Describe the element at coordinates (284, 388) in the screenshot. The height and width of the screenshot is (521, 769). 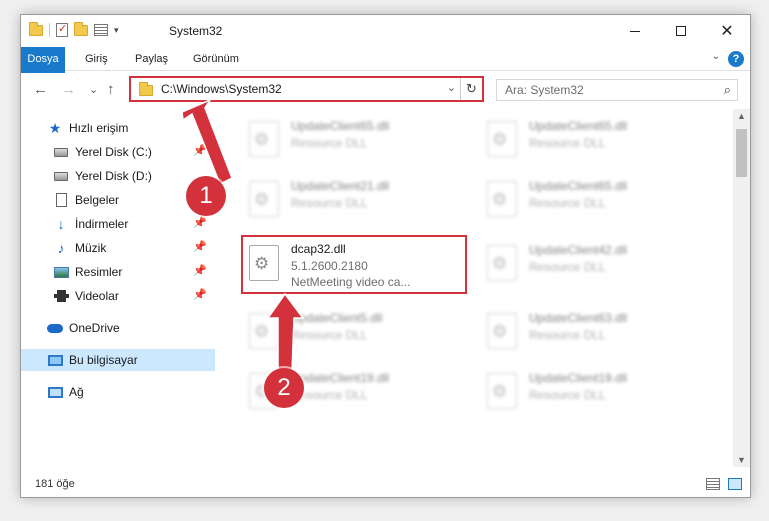
I see `step-badge-2: 2` at that location.